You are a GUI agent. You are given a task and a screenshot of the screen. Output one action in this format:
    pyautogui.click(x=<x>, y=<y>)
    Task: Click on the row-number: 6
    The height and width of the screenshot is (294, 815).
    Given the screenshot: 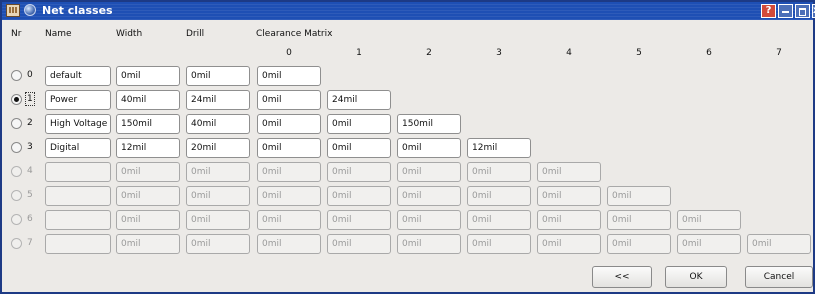 What is the action you would take?
    pyautogui.click(x=30, y=219)
    